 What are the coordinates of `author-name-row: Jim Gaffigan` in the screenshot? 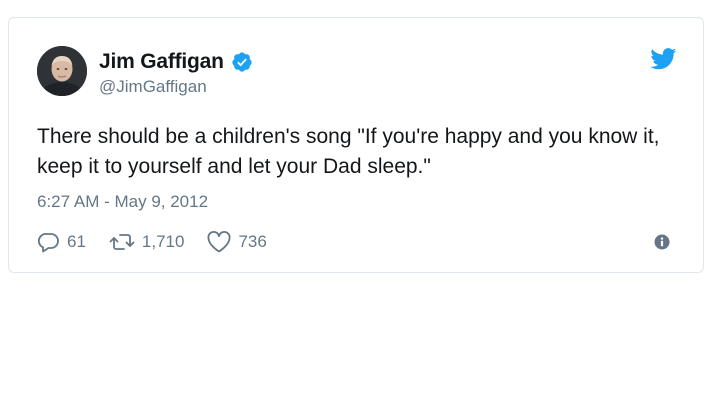 It's located at (176, 62).